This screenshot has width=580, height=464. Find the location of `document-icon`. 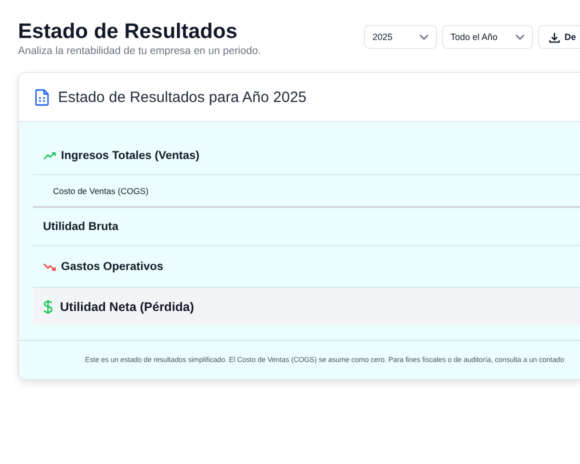

document-icon is located at coordinates (42, 97).